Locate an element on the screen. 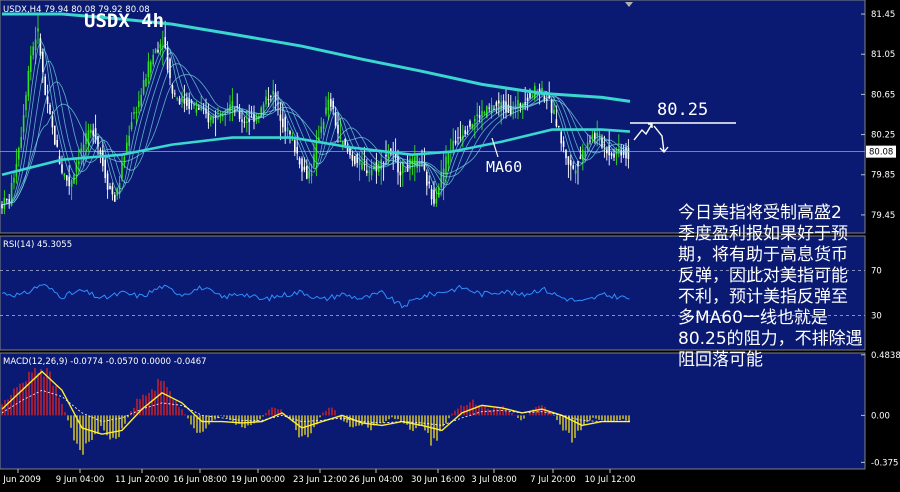 The width and height of the screenshot is (900, 492). x-tick-label: 26 Jun 04:00 is located at coordinates (376, 480).